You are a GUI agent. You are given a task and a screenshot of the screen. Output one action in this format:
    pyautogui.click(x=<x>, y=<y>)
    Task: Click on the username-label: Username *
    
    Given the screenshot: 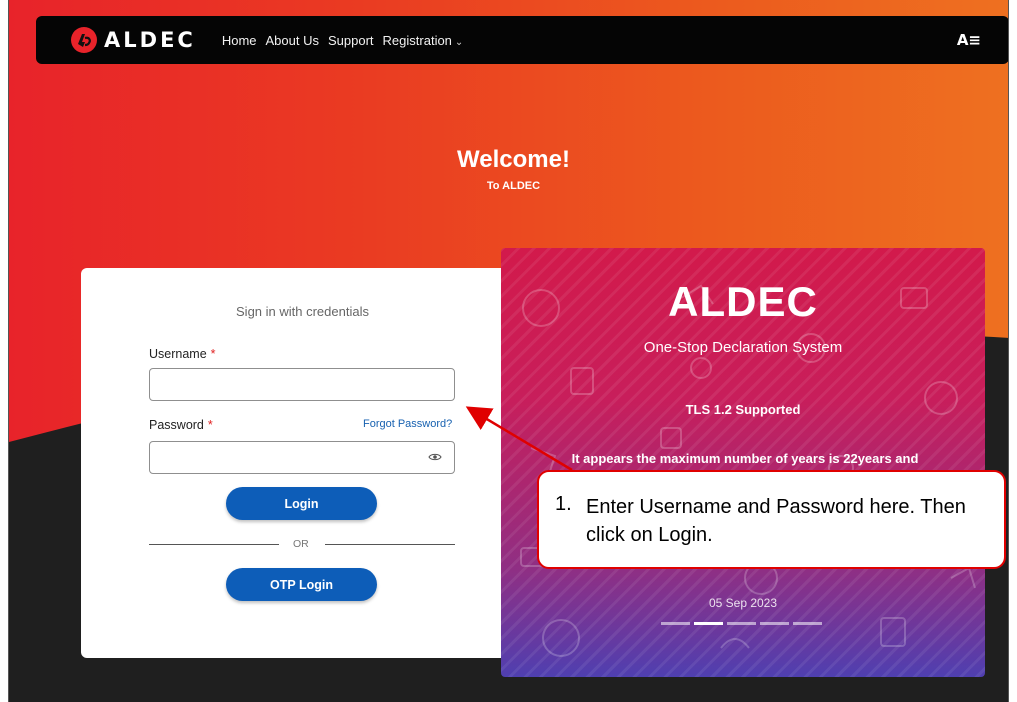 What is the action you would take?
    pyautogui.click(x=182, y=354)
    